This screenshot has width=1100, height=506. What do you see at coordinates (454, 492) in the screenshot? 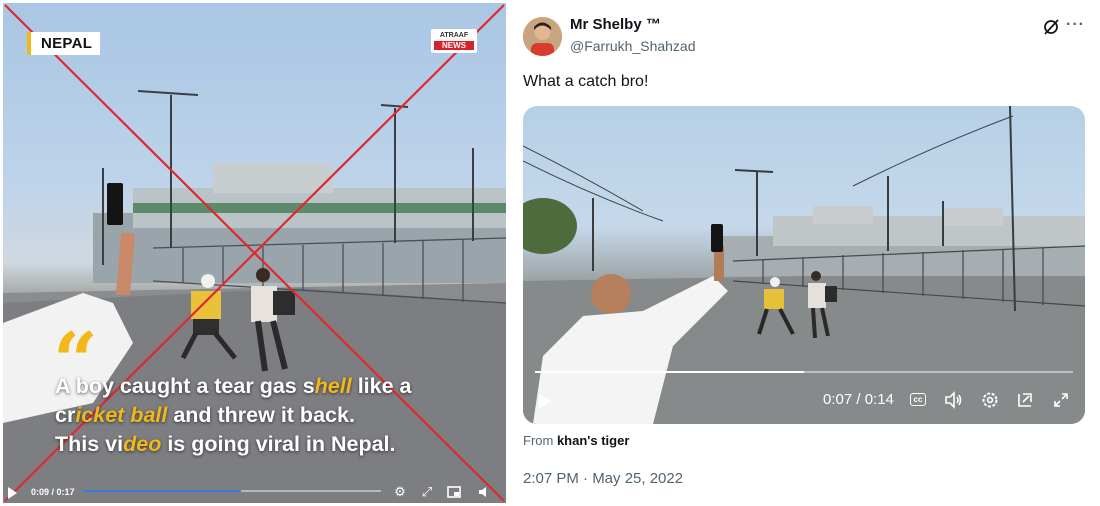
I see `pip-icon` at bounding box center [454, 492].